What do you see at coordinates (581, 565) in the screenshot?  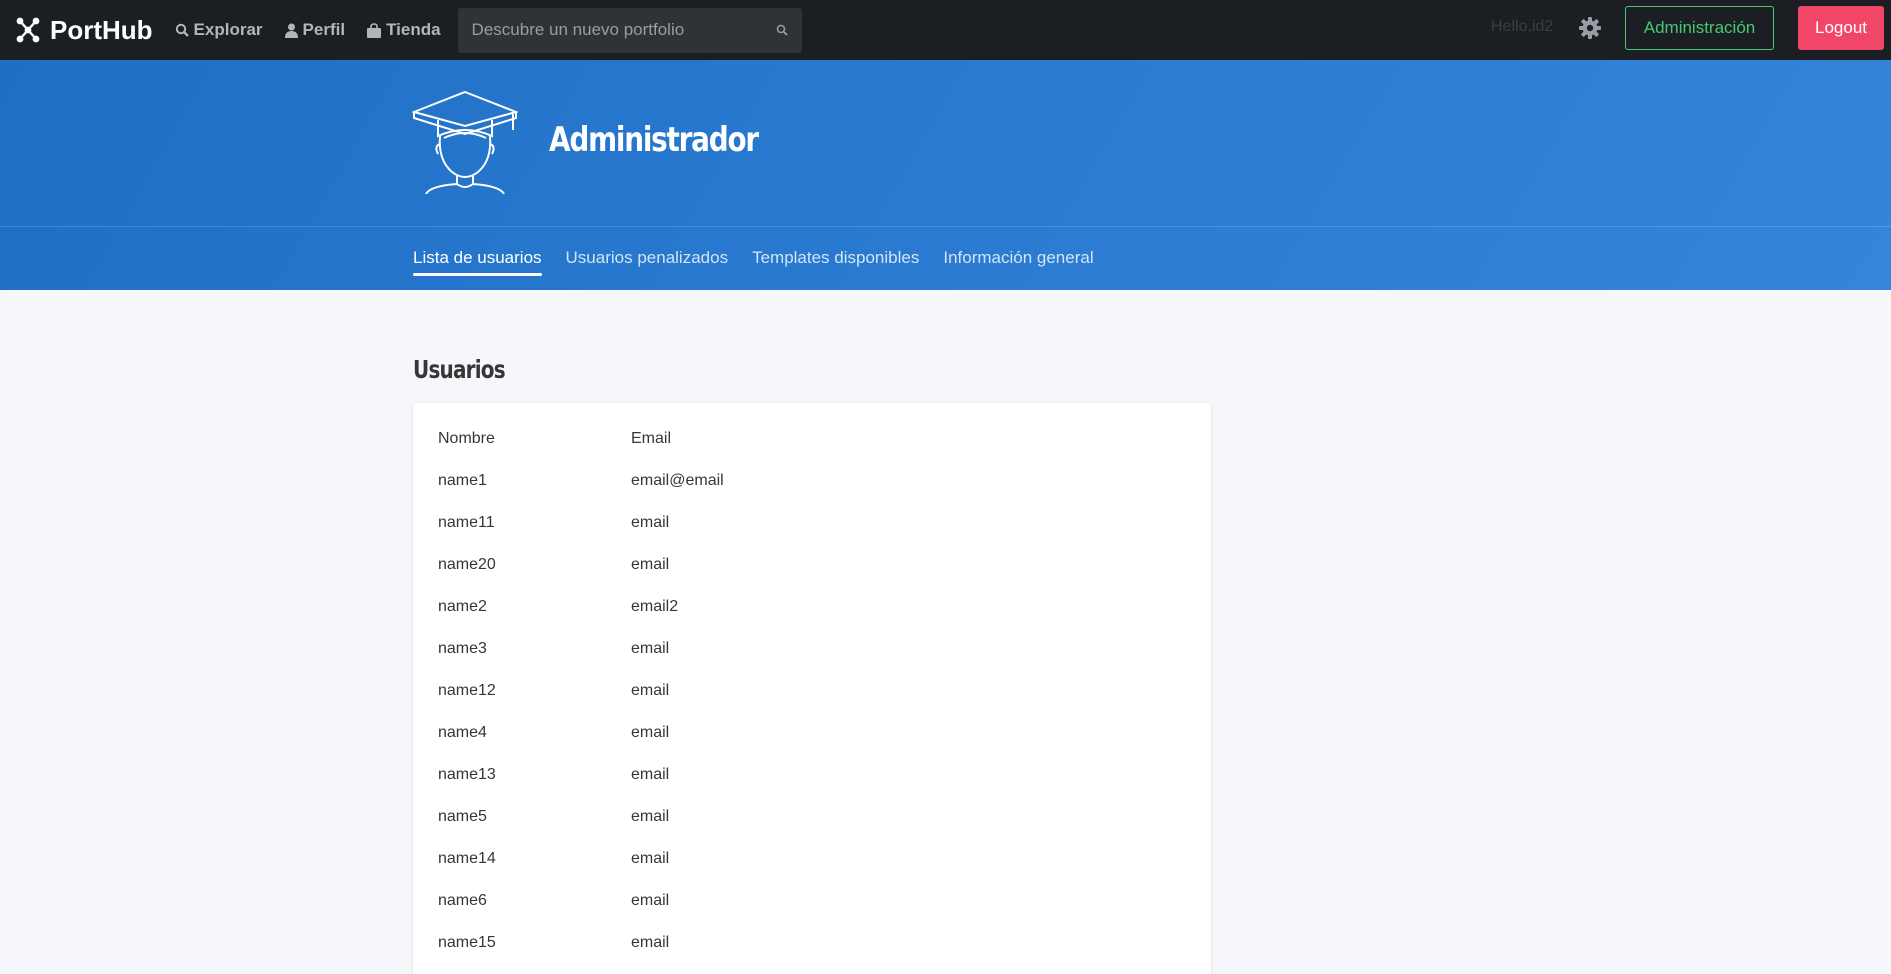 I see `table-row: name20 email` at bounding box center [581, 565].